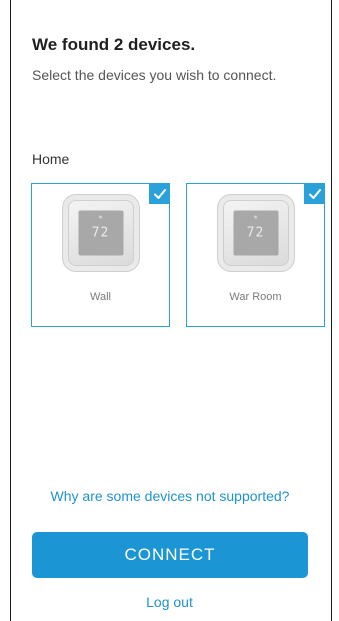 This screenshot has height=621, width=339. Describe the element at coordinates (331, 310) in the screenshot. I see `right-edge-divider` at that location.